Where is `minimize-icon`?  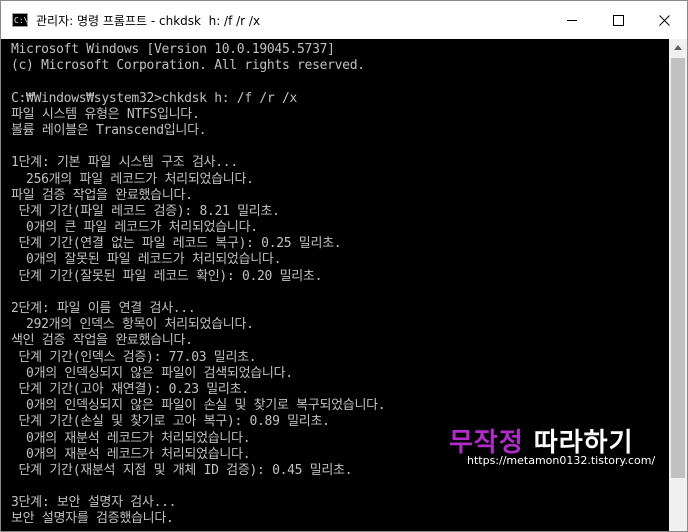
minimize-icon is located at coordinates (572, 20).